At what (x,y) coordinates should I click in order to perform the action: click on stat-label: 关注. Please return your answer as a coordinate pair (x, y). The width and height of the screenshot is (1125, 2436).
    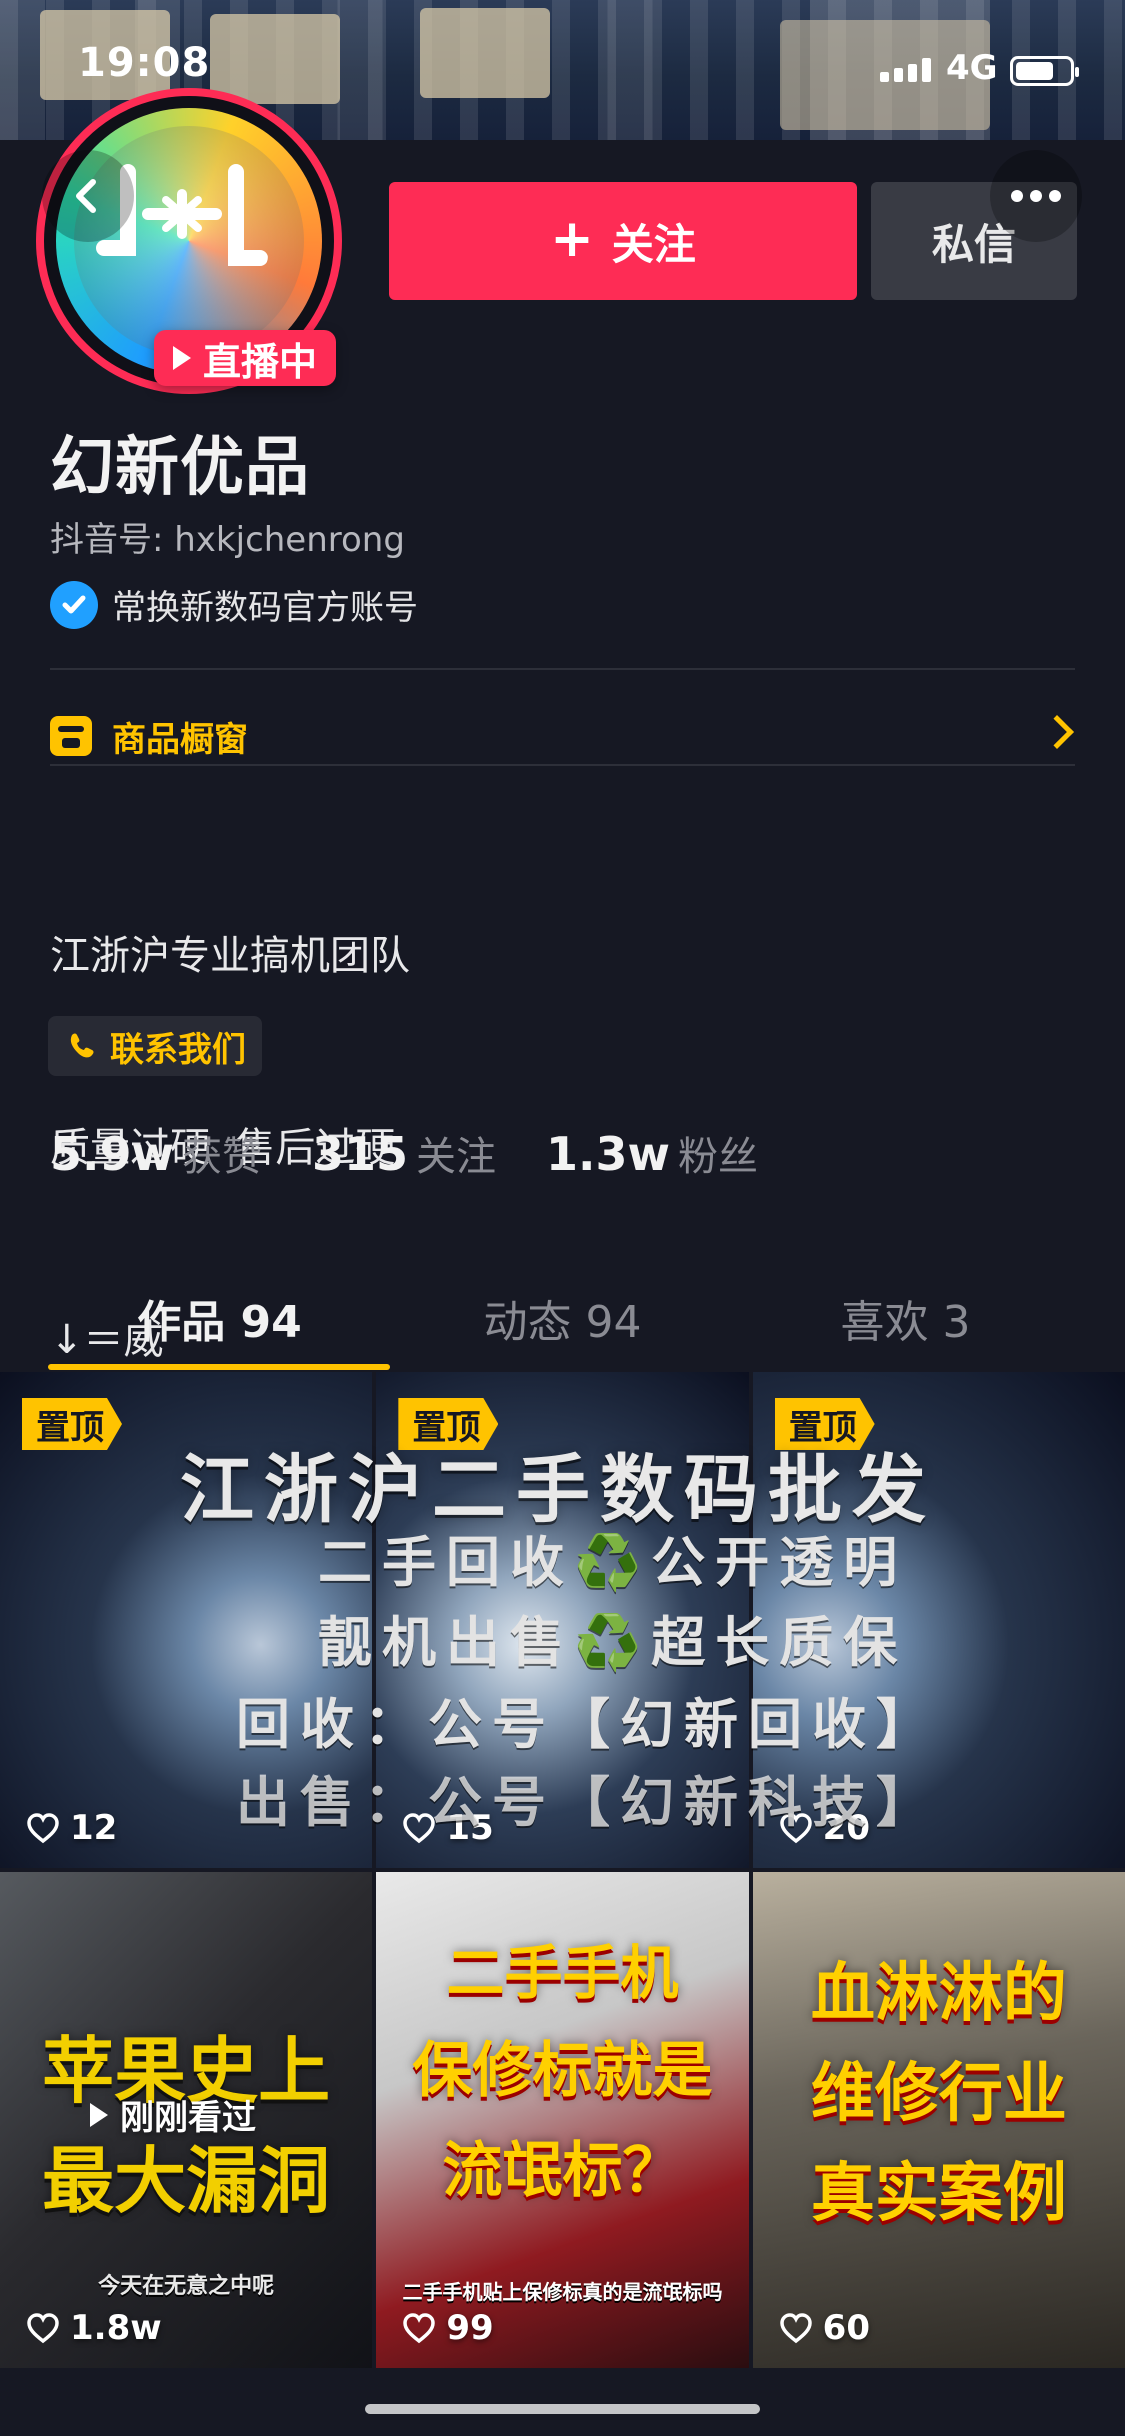
    Looking at the image, I should click on (456, 1157).